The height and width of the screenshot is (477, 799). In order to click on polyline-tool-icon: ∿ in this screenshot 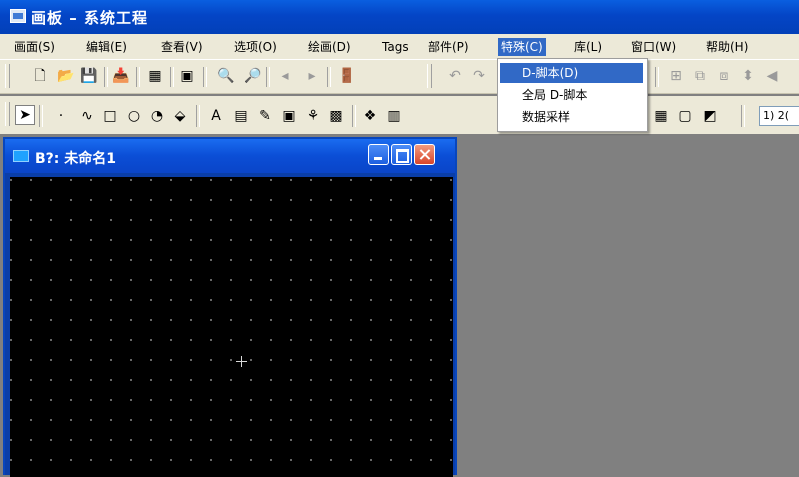, I will do `click(87, 116)`.